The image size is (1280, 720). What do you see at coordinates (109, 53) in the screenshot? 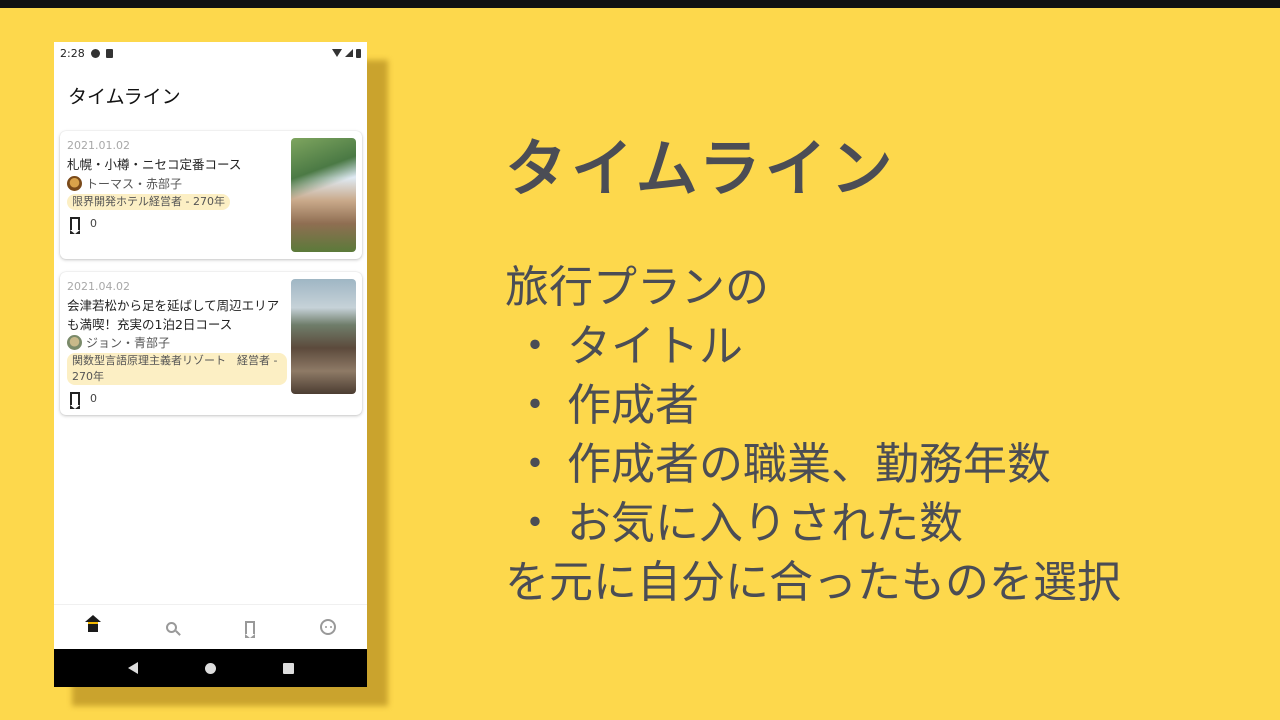
I see `sd-card-icon` at bounding box center [109, 53].